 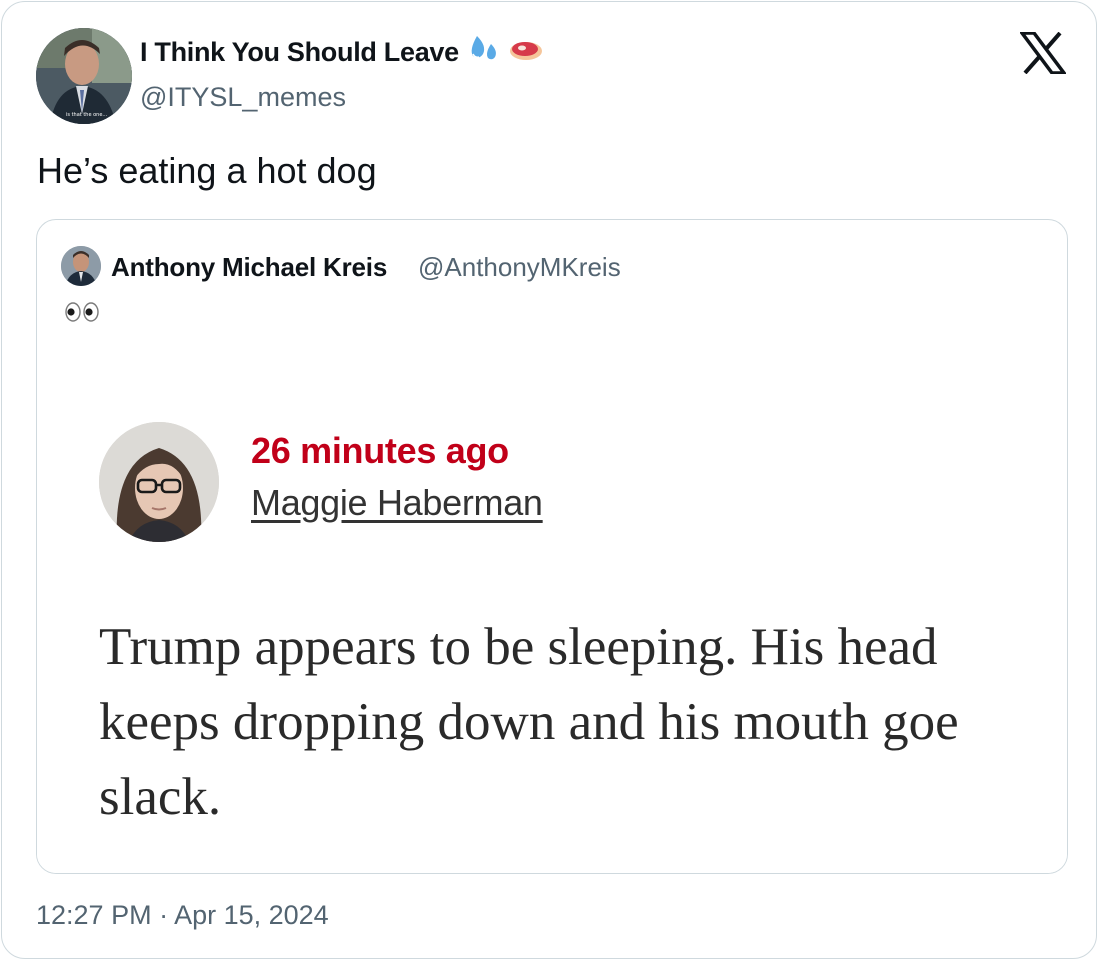 I want to click on screenshot-body-line: keeps dropping down and his mouth goe, so click(x=529, y=722).